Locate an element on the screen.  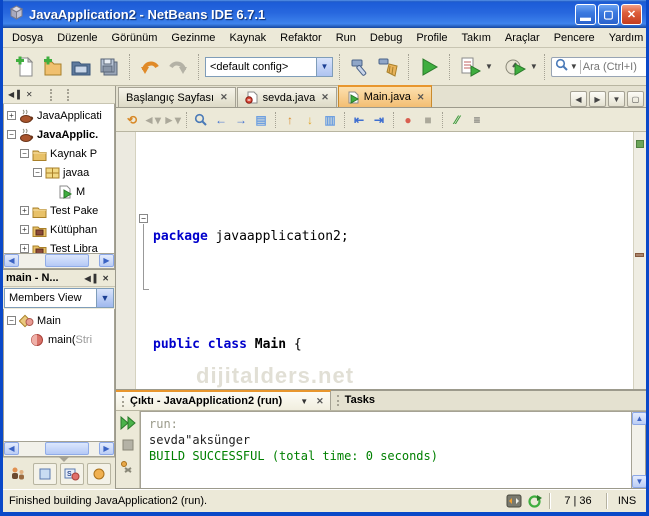
forward-icon: ►▾ is located at coordinates (172, 120).